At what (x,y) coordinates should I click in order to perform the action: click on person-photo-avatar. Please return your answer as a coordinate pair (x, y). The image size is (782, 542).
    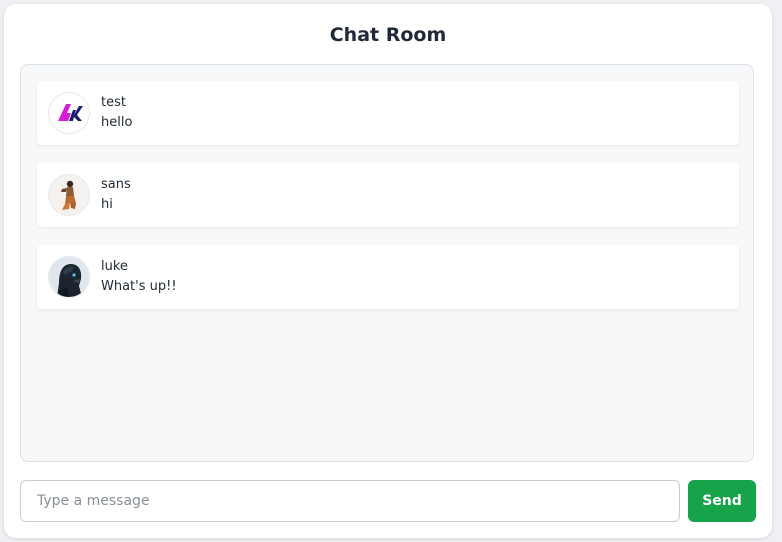
    Looking at the image, I should click on (69, 195).